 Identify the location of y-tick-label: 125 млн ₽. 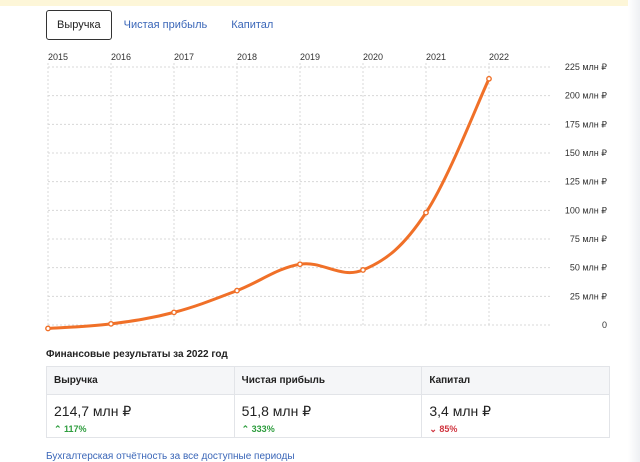
(586, 182).